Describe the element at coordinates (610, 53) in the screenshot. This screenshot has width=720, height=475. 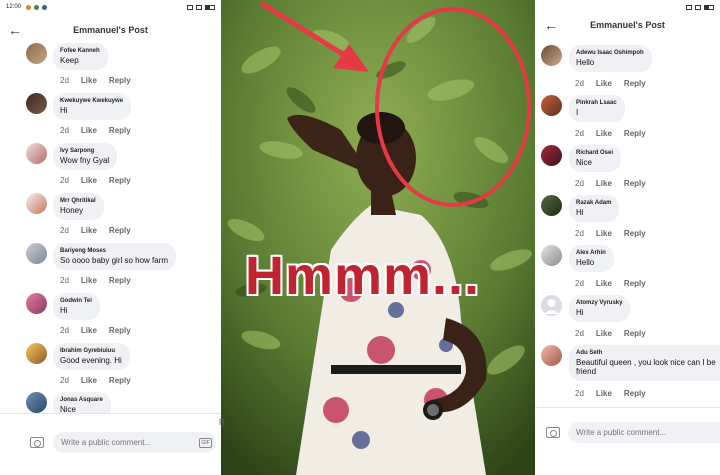
I see `commenter-name: Adewu Isaac Oshimpoh` at that location.